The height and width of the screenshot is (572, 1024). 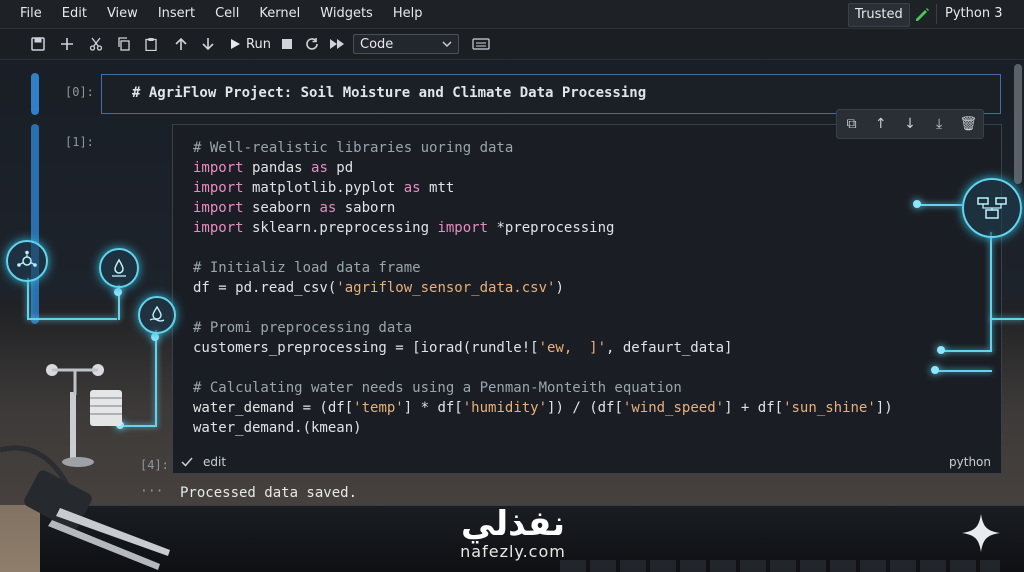 I want to click on menu-edit: Edit, so click(x=74, y=14).